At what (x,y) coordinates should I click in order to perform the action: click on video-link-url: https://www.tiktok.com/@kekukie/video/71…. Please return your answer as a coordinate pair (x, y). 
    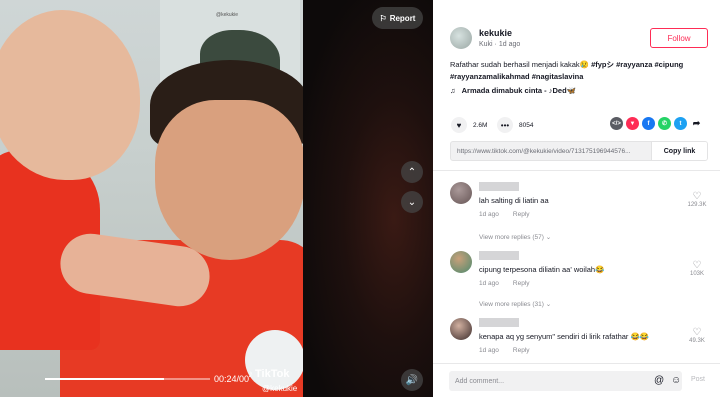
    Looking at the image, I should click on (551, 151).